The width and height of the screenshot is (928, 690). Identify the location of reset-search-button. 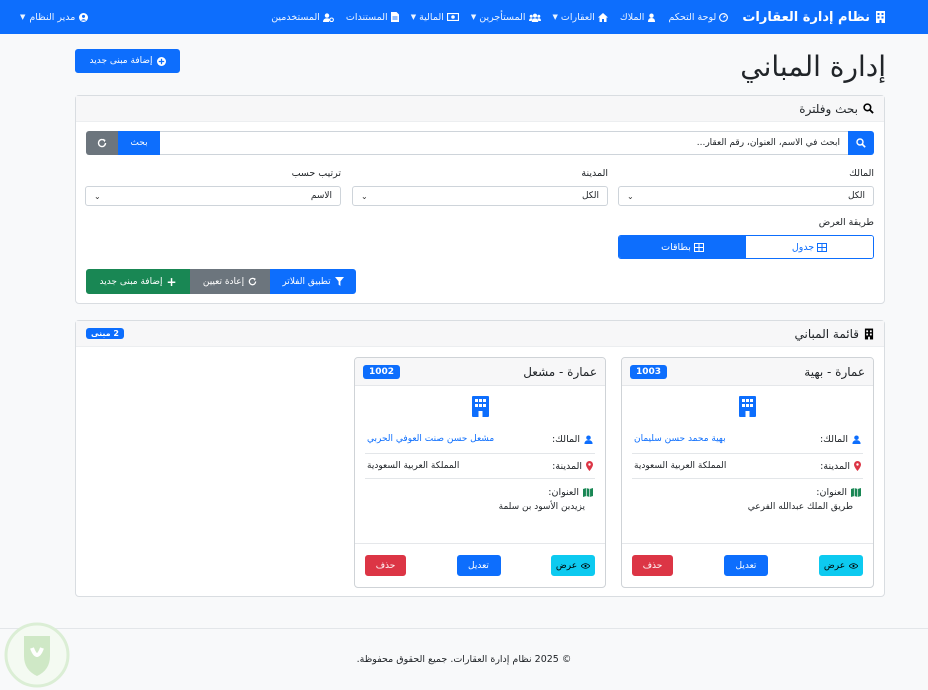
(102, 143).